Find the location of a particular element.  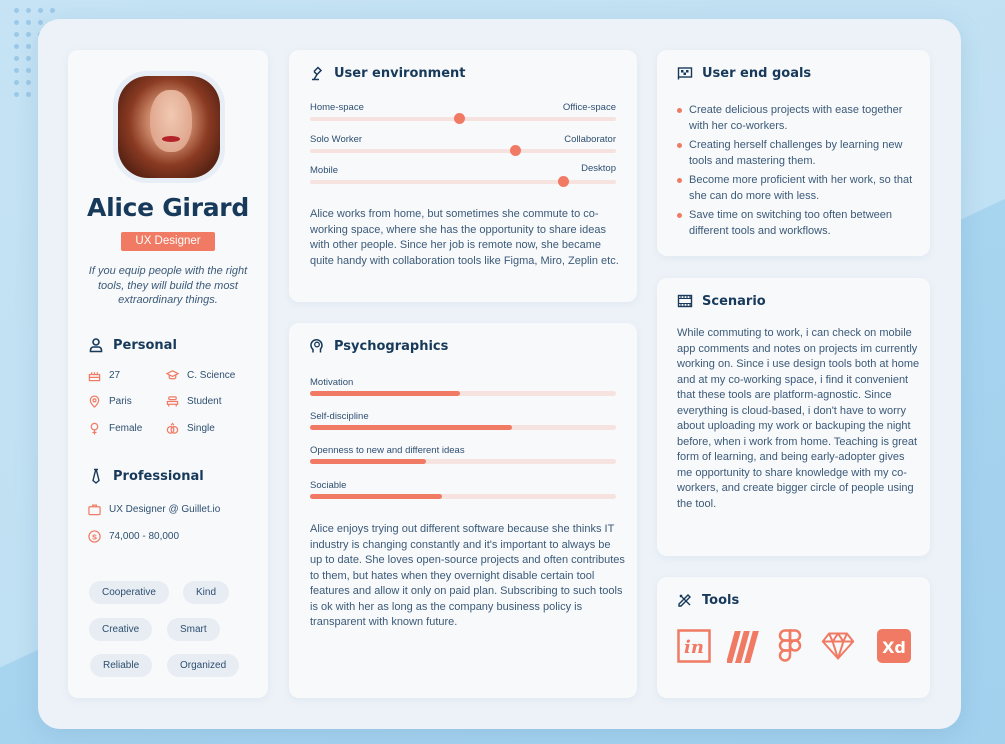

personal-item-gender: Female is located at coordinates (115, 428).